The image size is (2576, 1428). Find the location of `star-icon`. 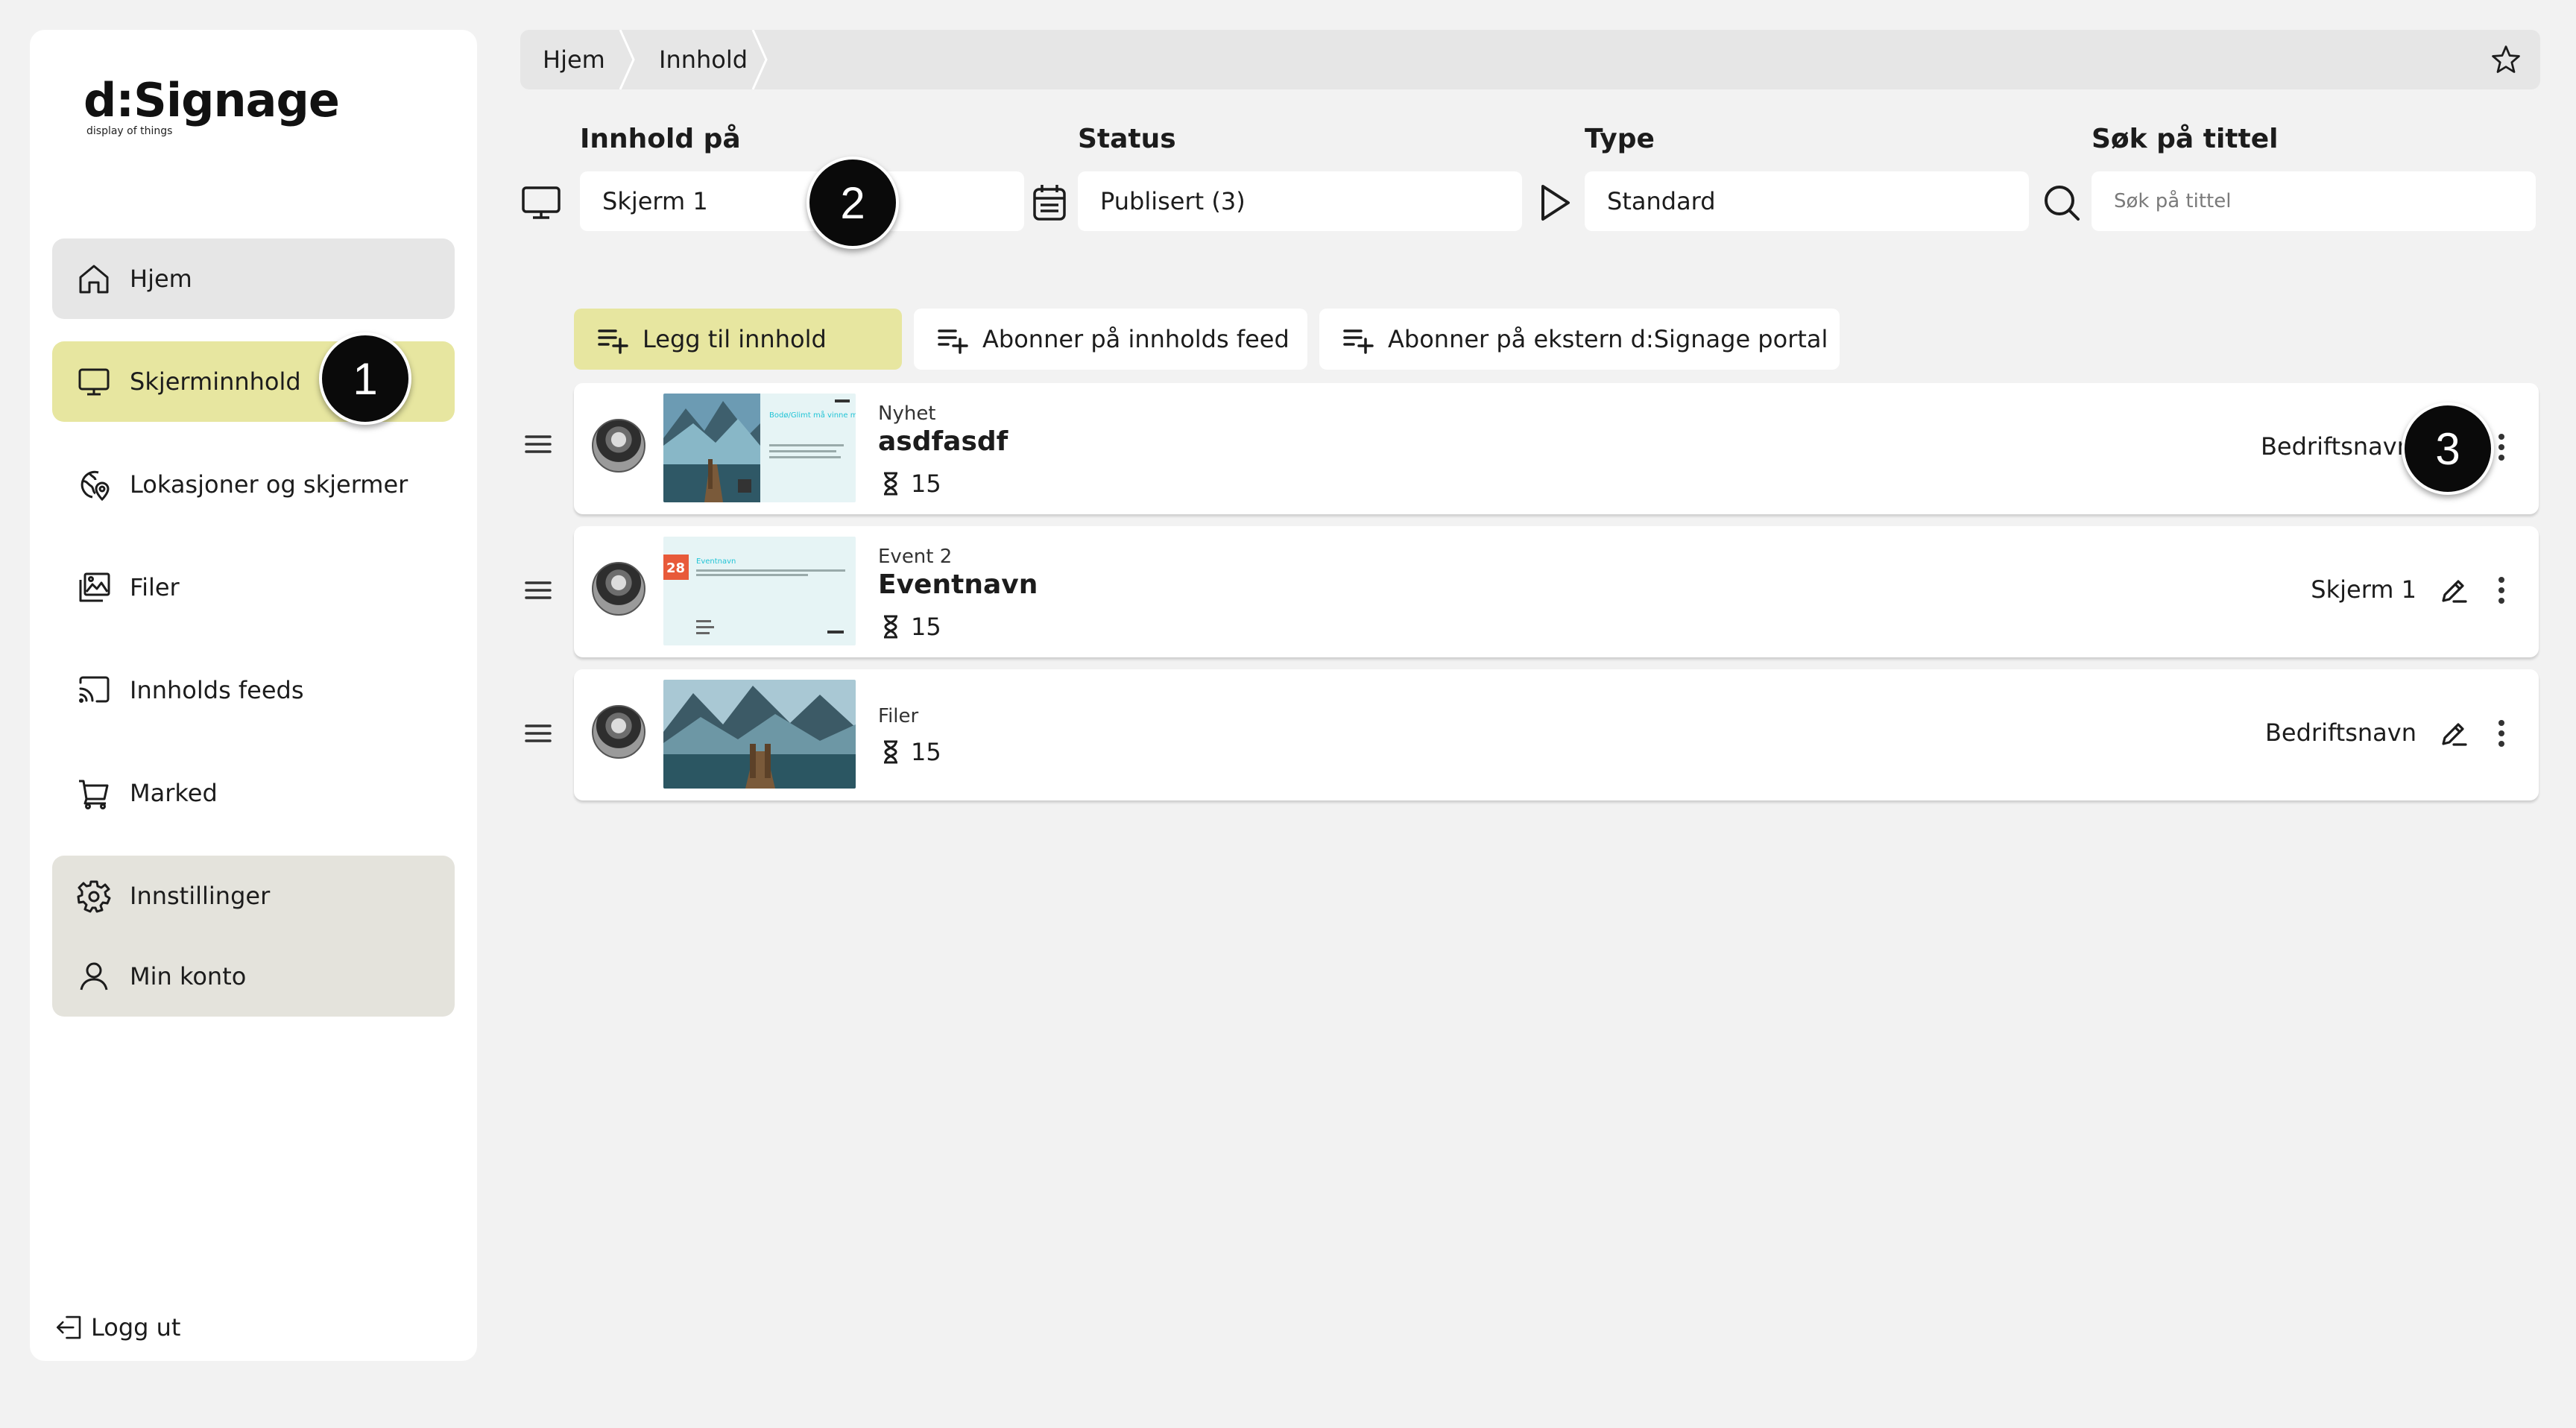

star-icon is located at coordinates (2506, 59).